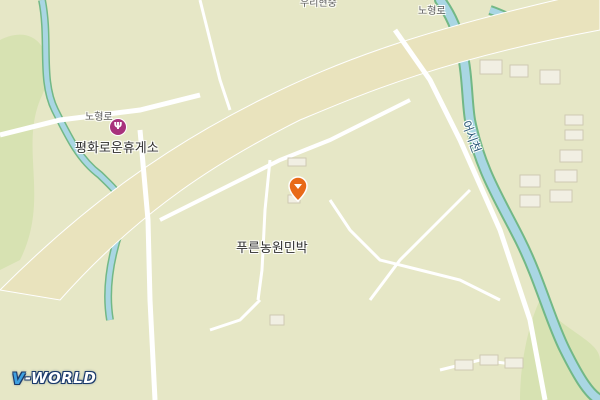 Image resolution: width=600 pixels, height=400 pixels. I want to click on poi-label-accommodation: 푸른농원민박, so click(272, 246).